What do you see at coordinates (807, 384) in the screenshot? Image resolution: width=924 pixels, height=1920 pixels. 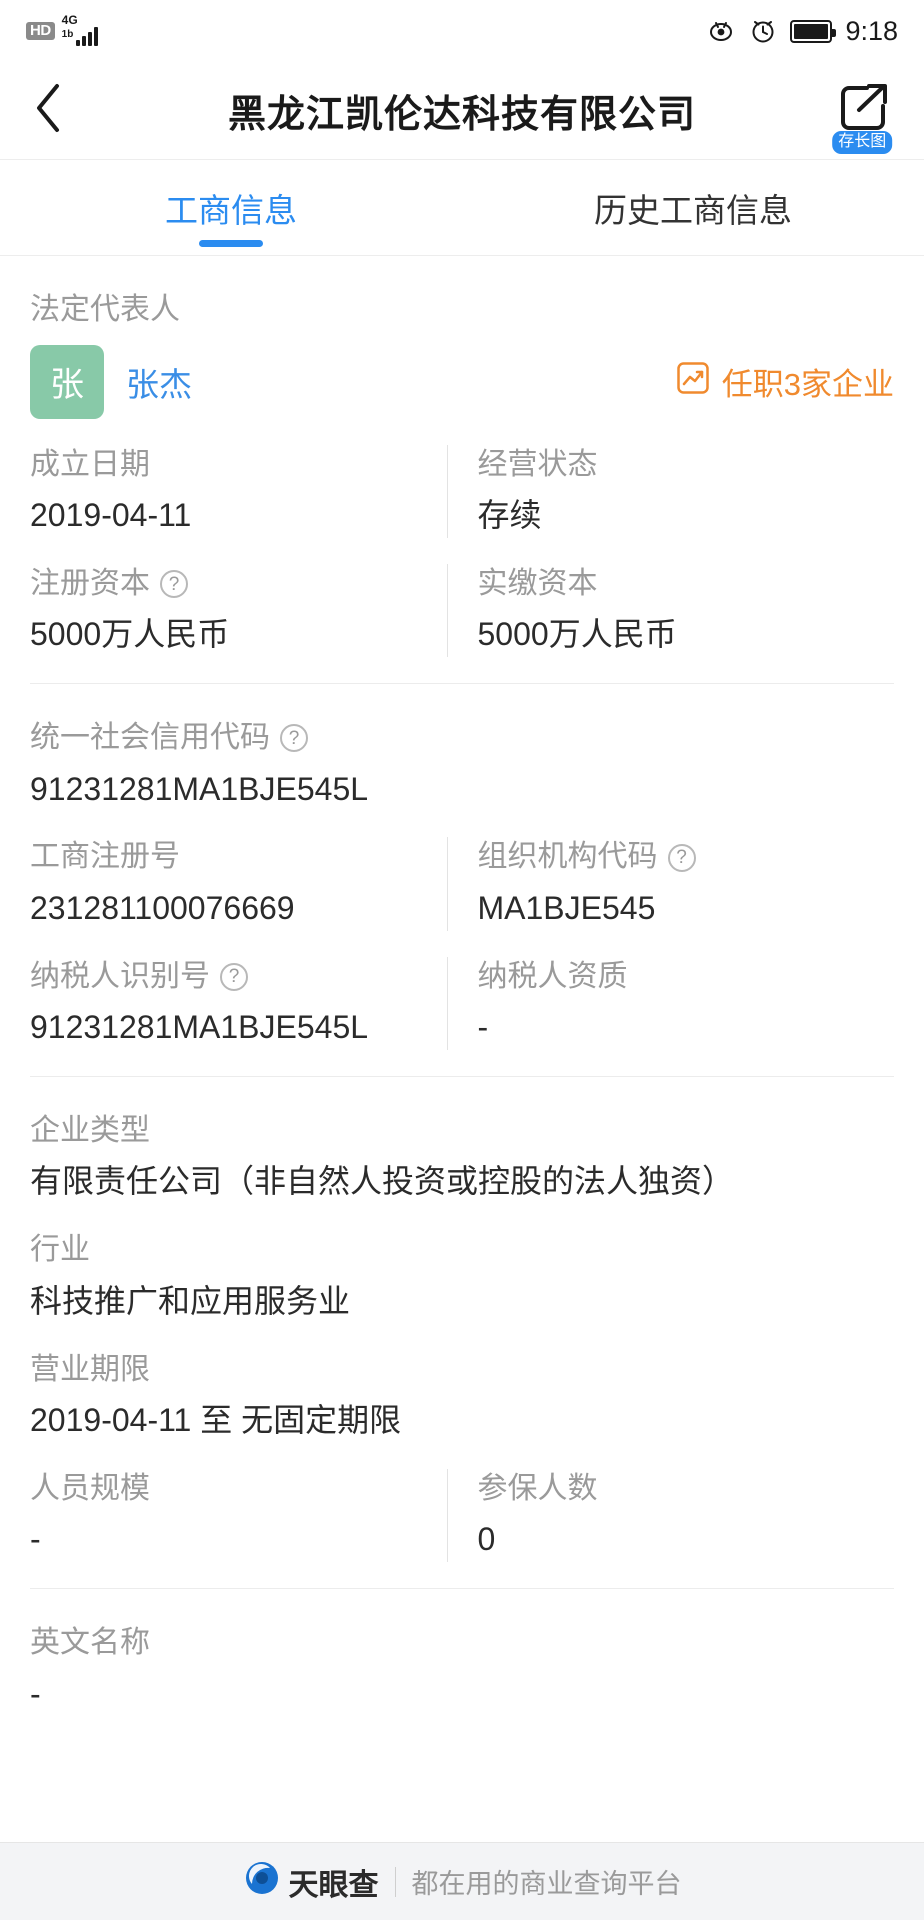 I see `related-companies-label: 任职3家企业` at bounding box center [807, 384].